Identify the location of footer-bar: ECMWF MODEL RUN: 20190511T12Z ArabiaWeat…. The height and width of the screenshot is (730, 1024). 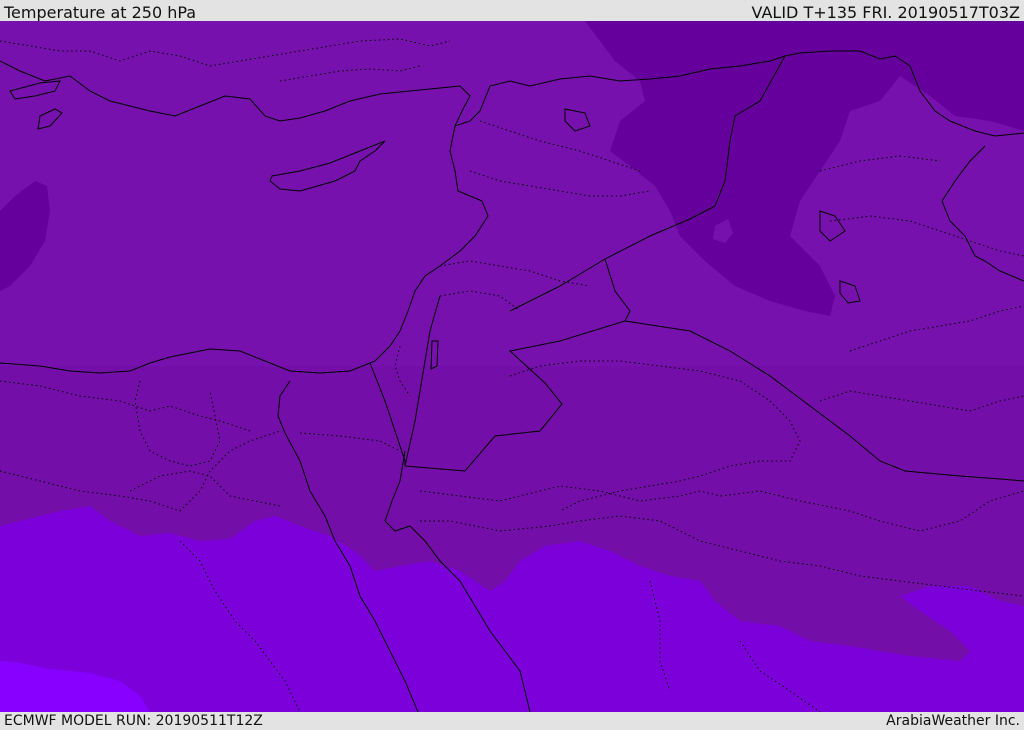
(512, 720).